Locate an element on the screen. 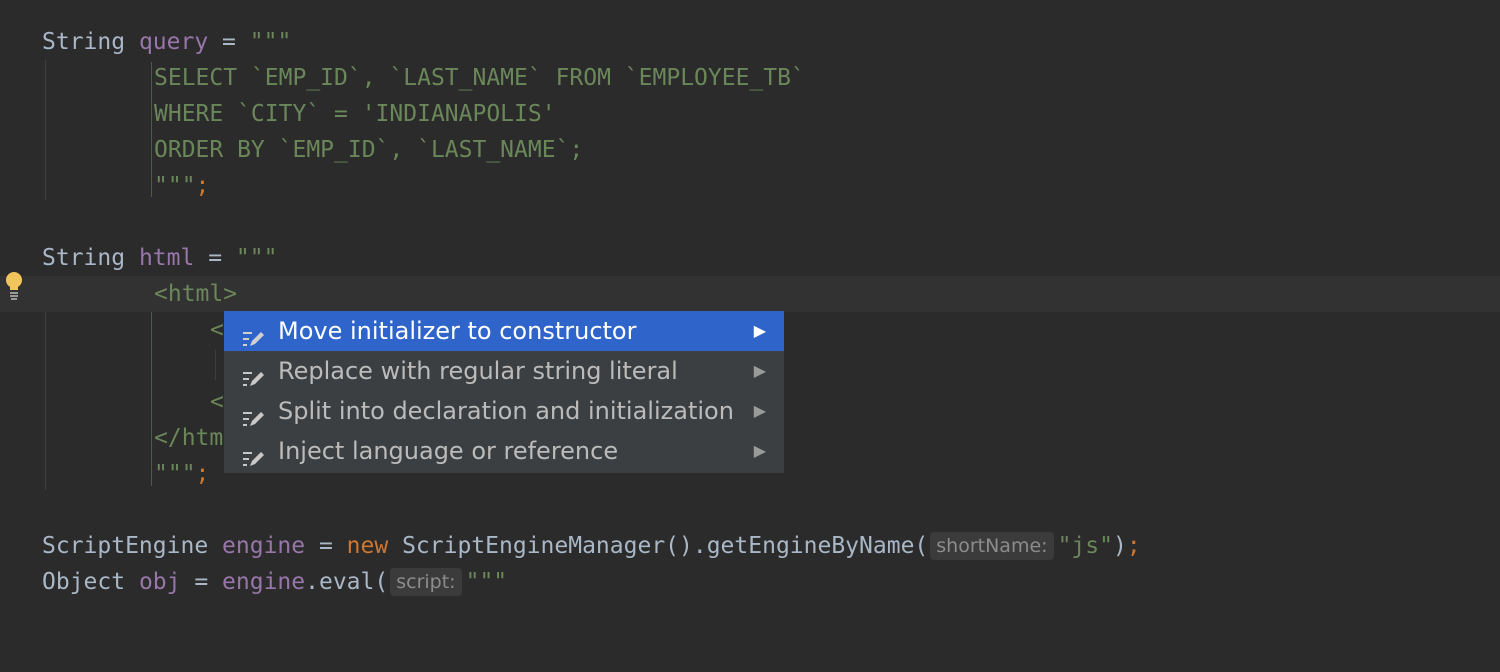  code-line: """; is located at coordinates (750, 186).